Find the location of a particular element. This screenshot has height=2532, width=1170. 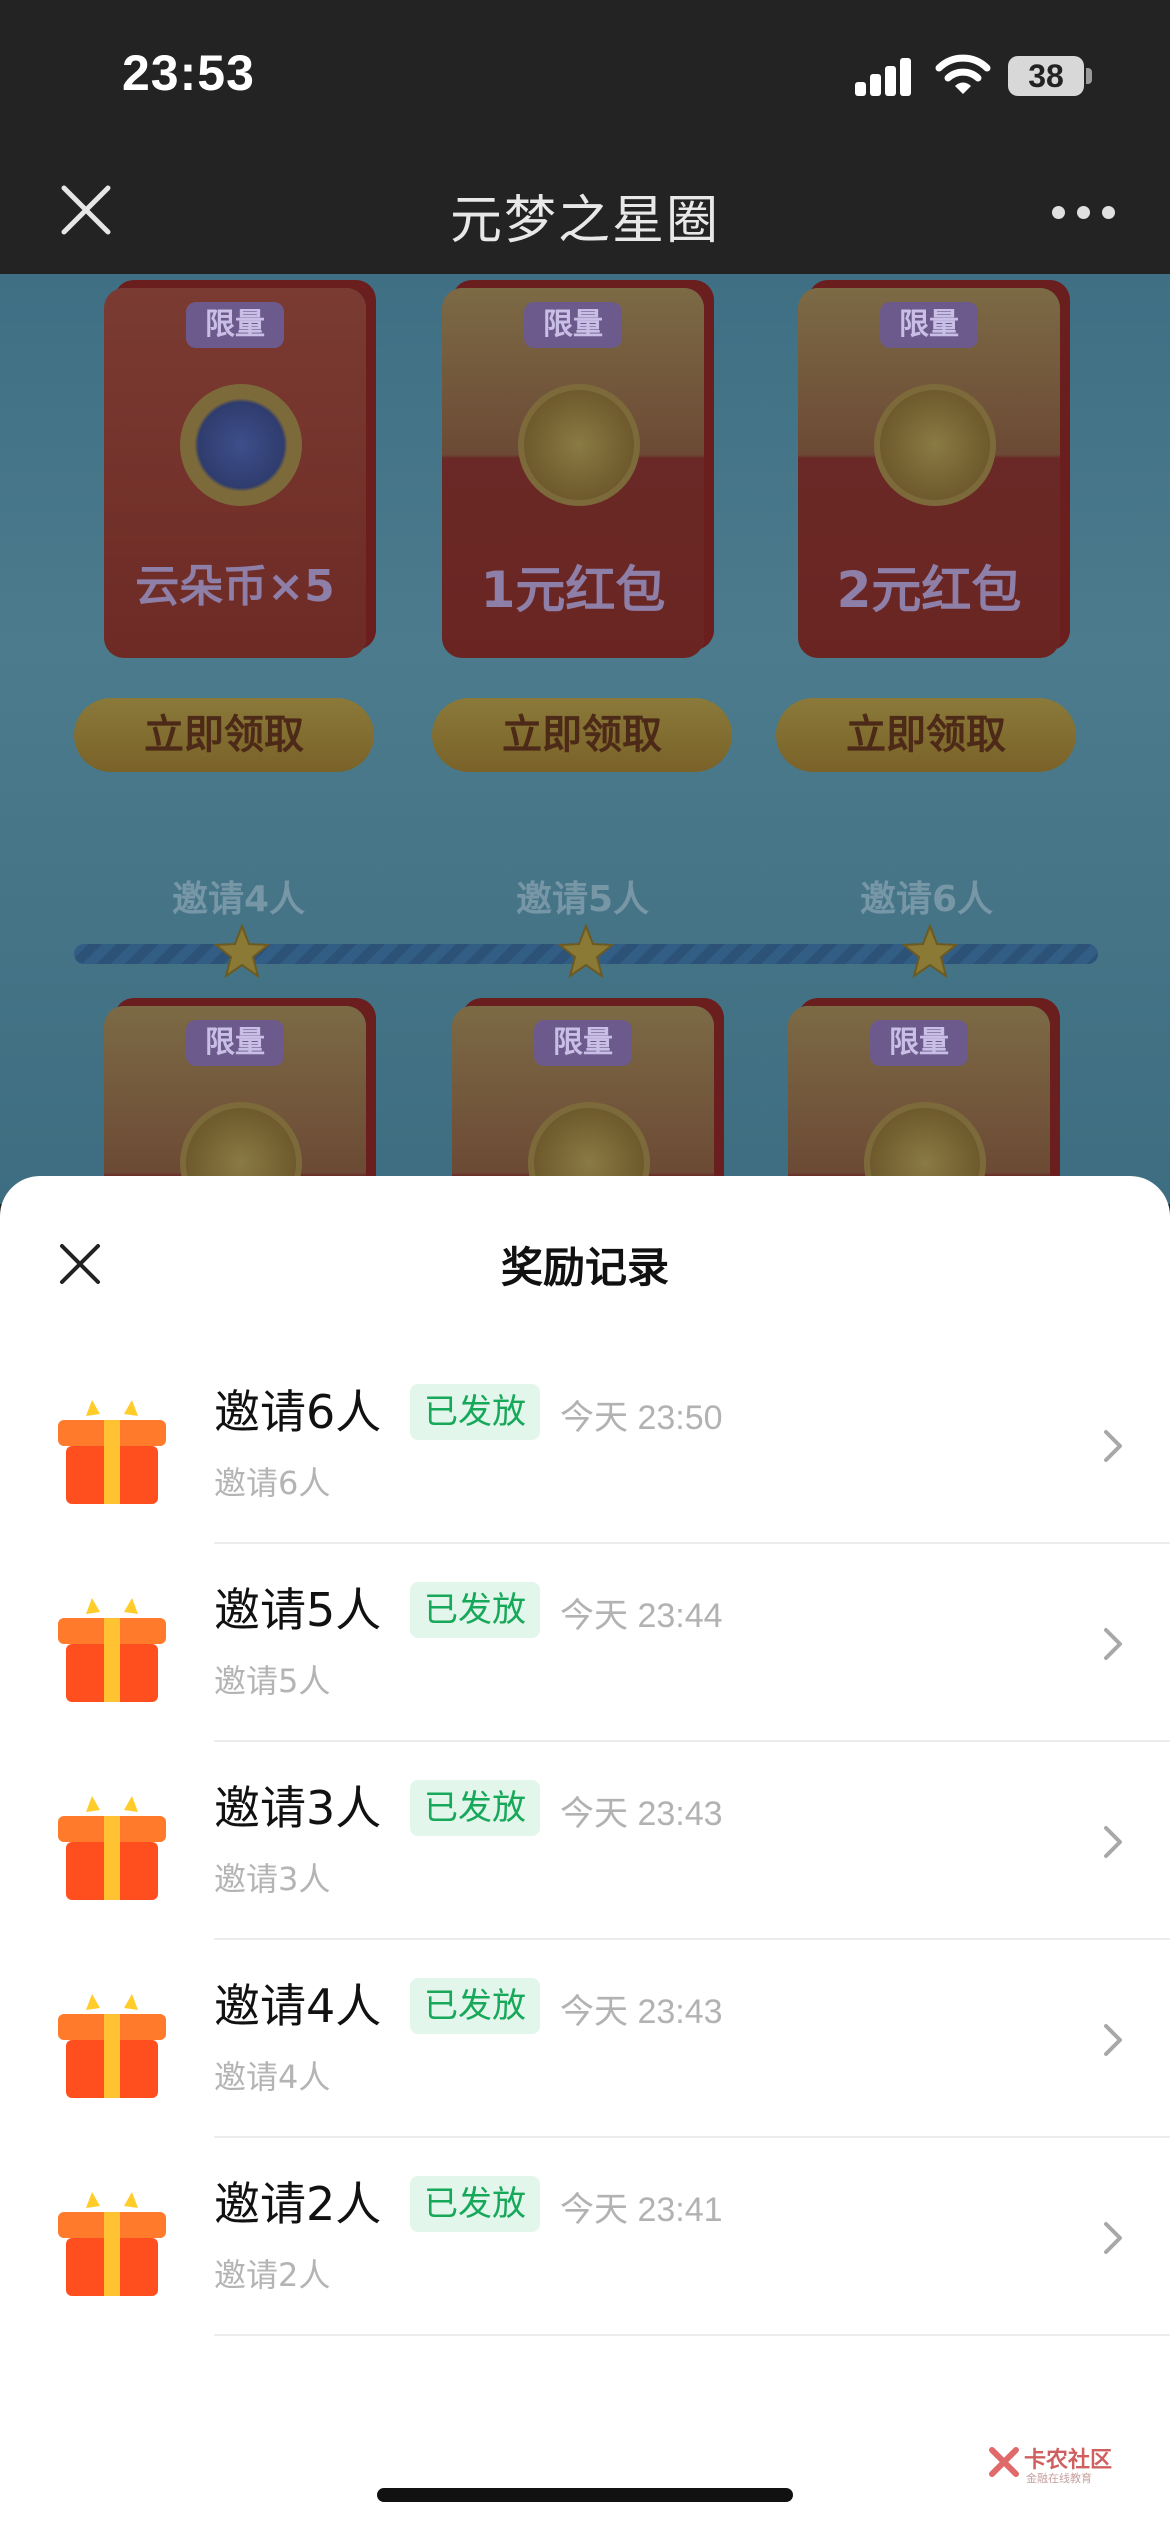

cellular-signal-icon is located at coordinates (885, 76).